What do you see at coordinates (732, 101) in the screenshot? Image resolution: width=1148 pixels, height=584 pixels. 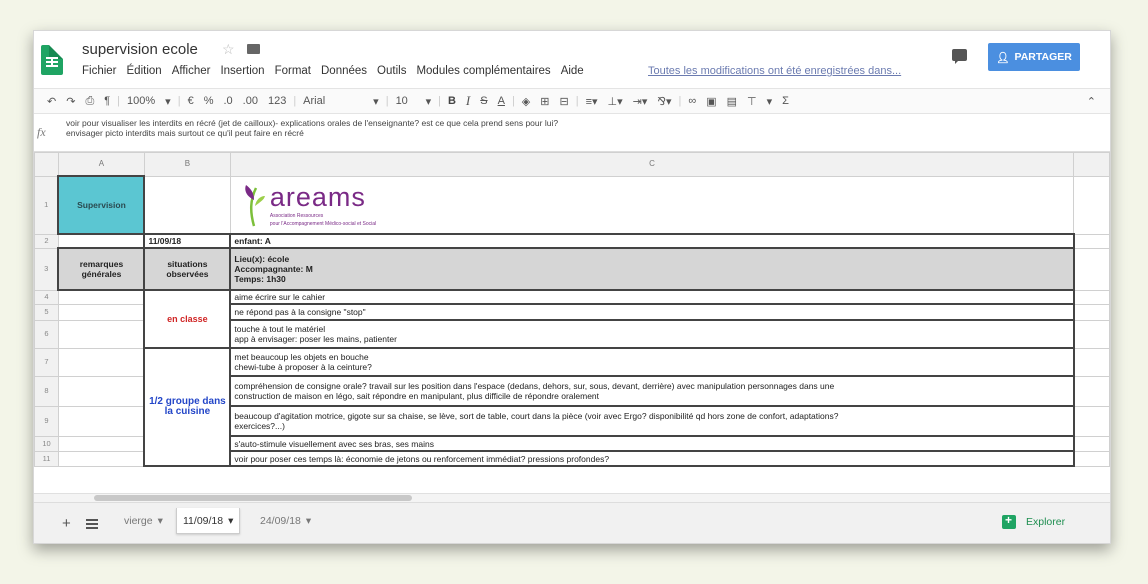 I see `insert-chart-icon: ▤` at bounding box center [732, 101].